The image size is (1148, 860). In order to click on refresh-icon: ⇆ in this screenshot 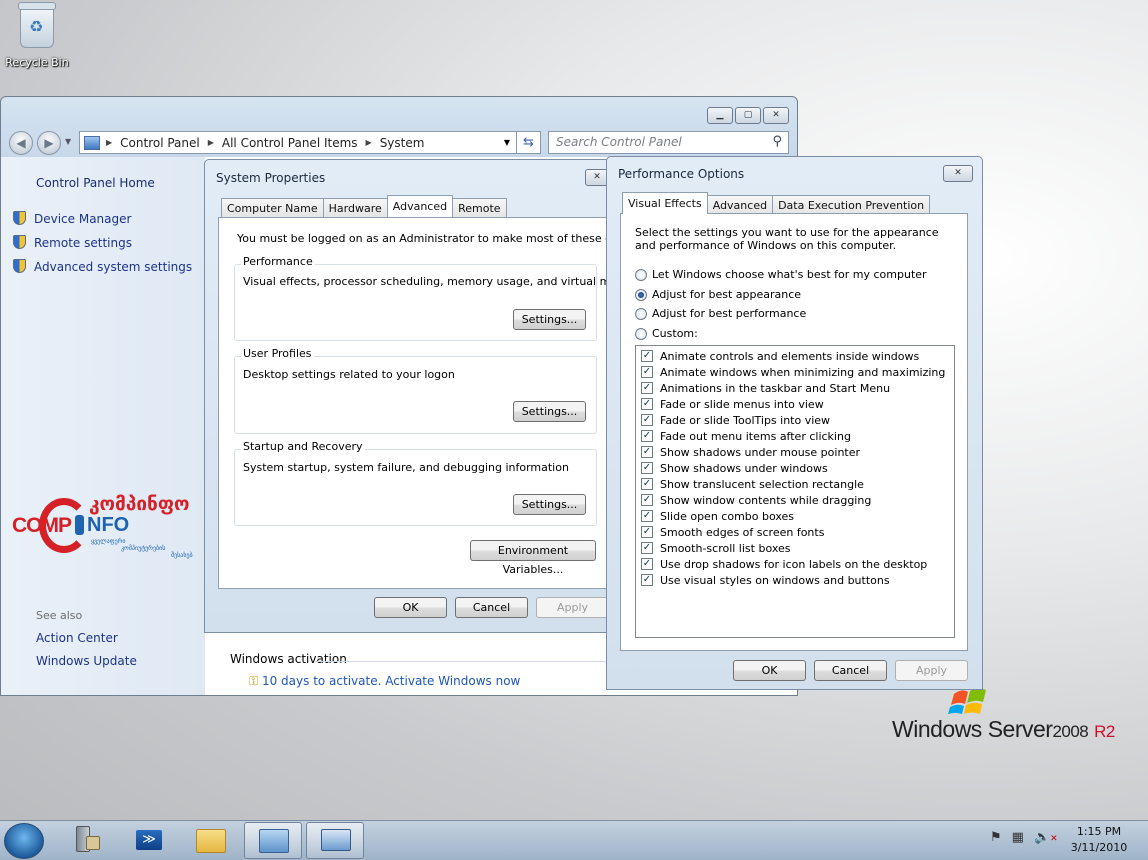, I will do `click(528, 142)`.